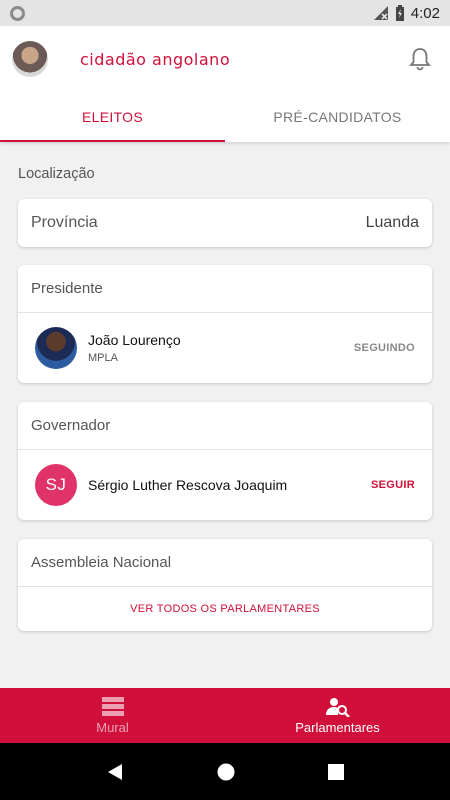  Describe the element at coordinates (112, 117) in the screenshot. I see `tab-eleitos: ELEITOS` at that location.